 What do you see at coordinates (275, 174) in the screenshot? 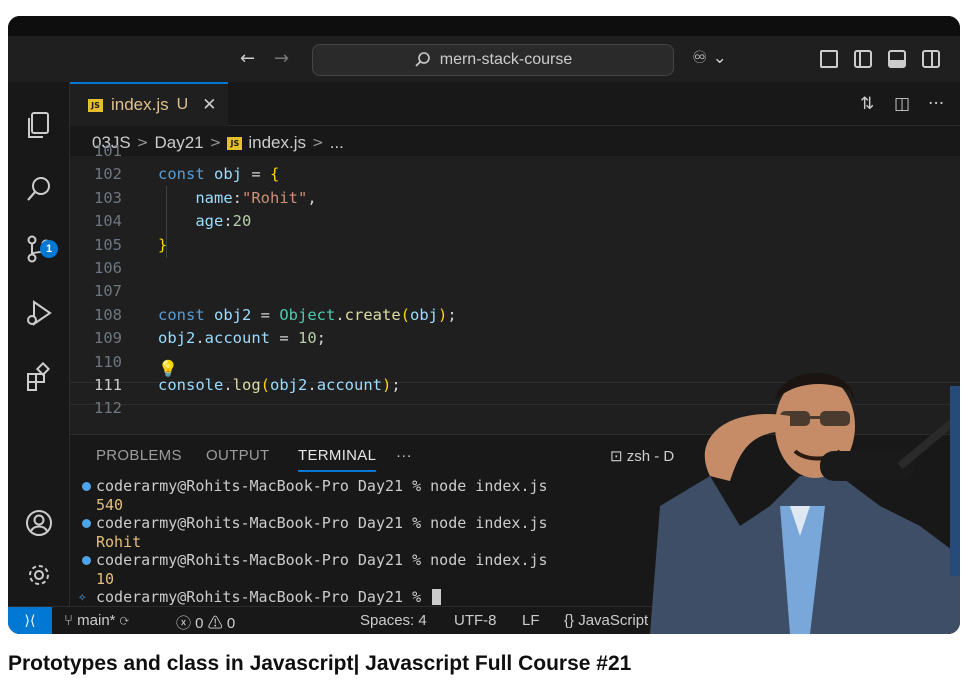
I see `code-token: {` at bounding box center [275, 174].